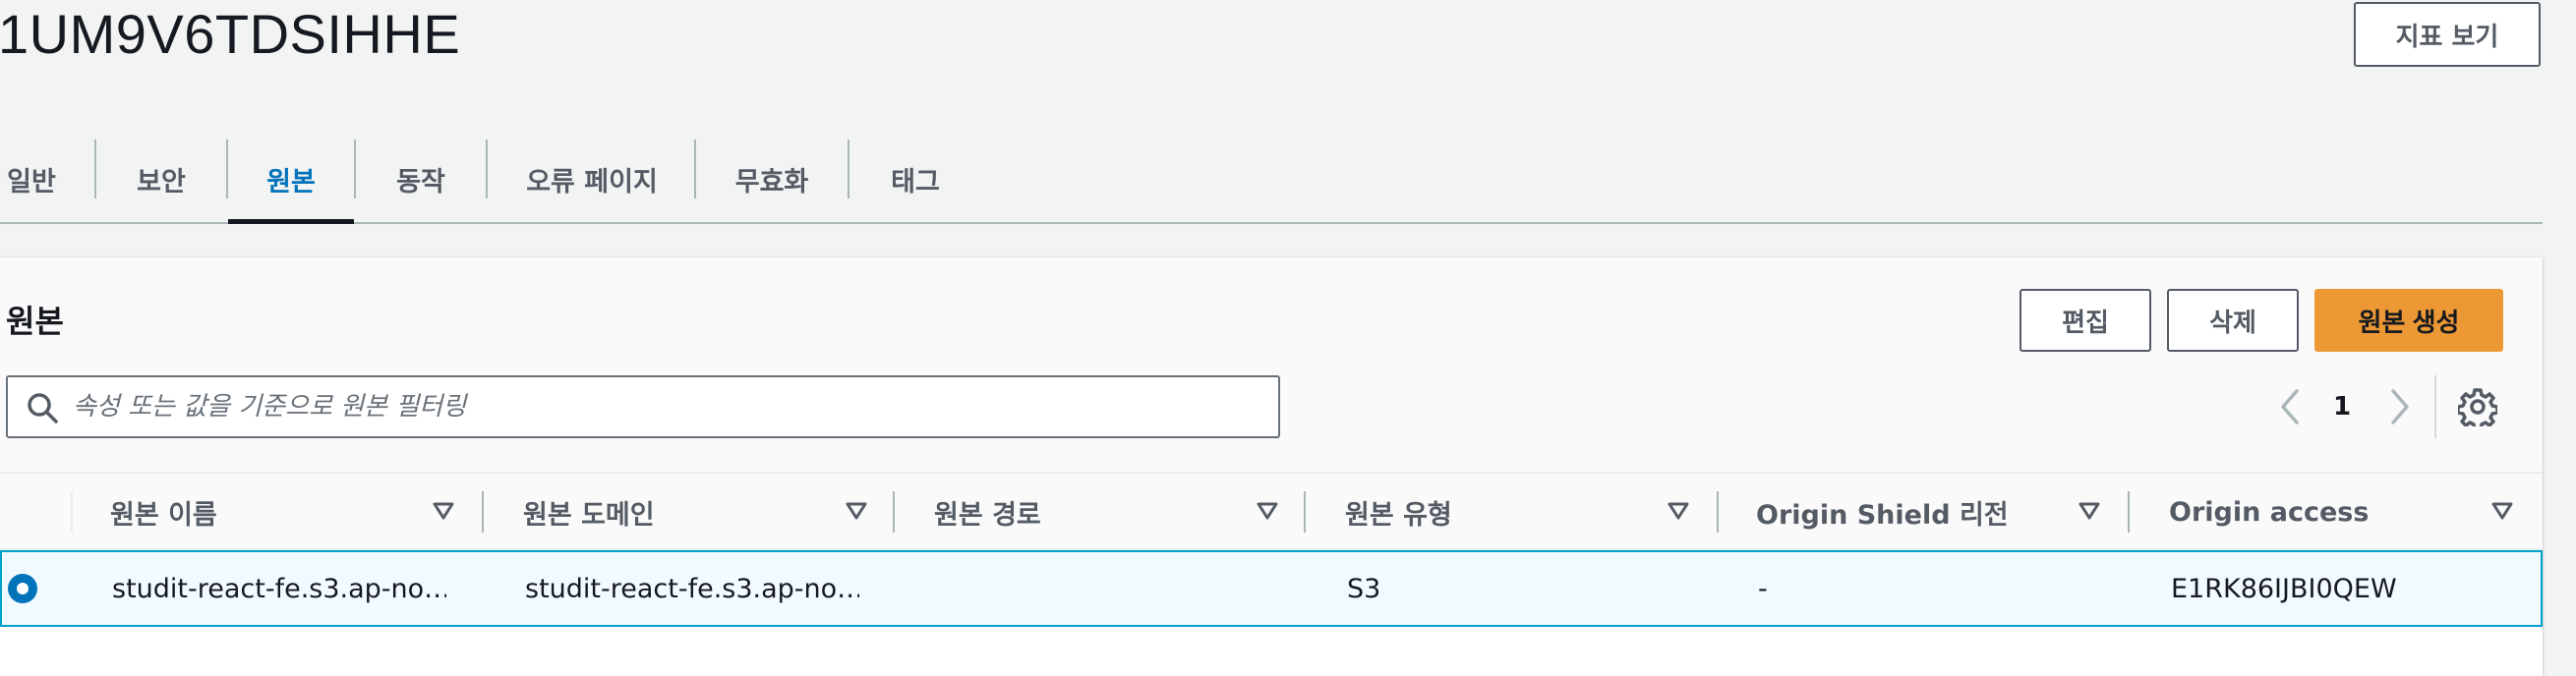 Image resolution: width=2576 pixels, height=676 pixels. I want to click on panel-title: 원본, so click(35, 322).